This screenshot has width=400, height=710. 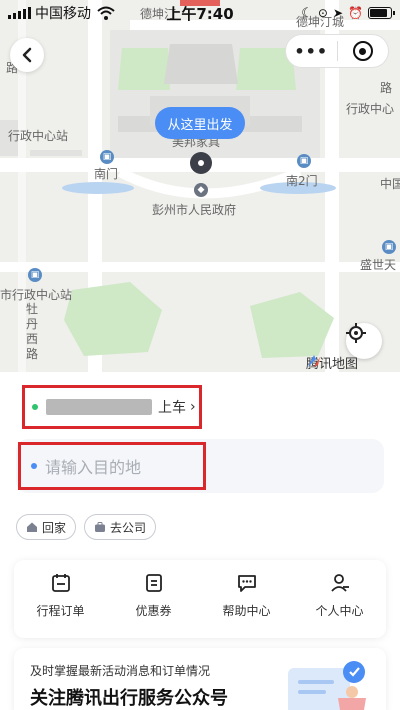 What do you see at coordinates (327, 685) in the screenshot?
I see `notification-illustration` at bounding box center [327, 685].